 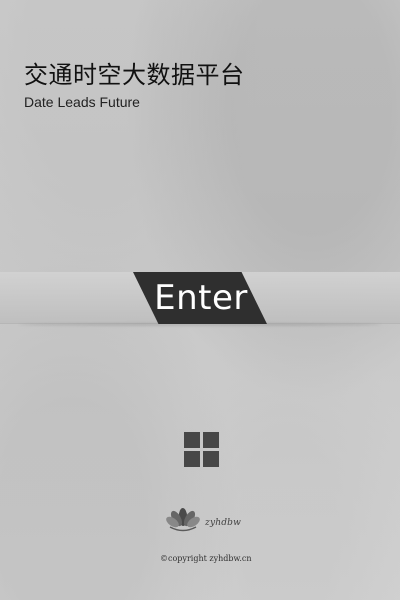 I want to click on brand-name: zyhdbw, so click(x=223, y=523).